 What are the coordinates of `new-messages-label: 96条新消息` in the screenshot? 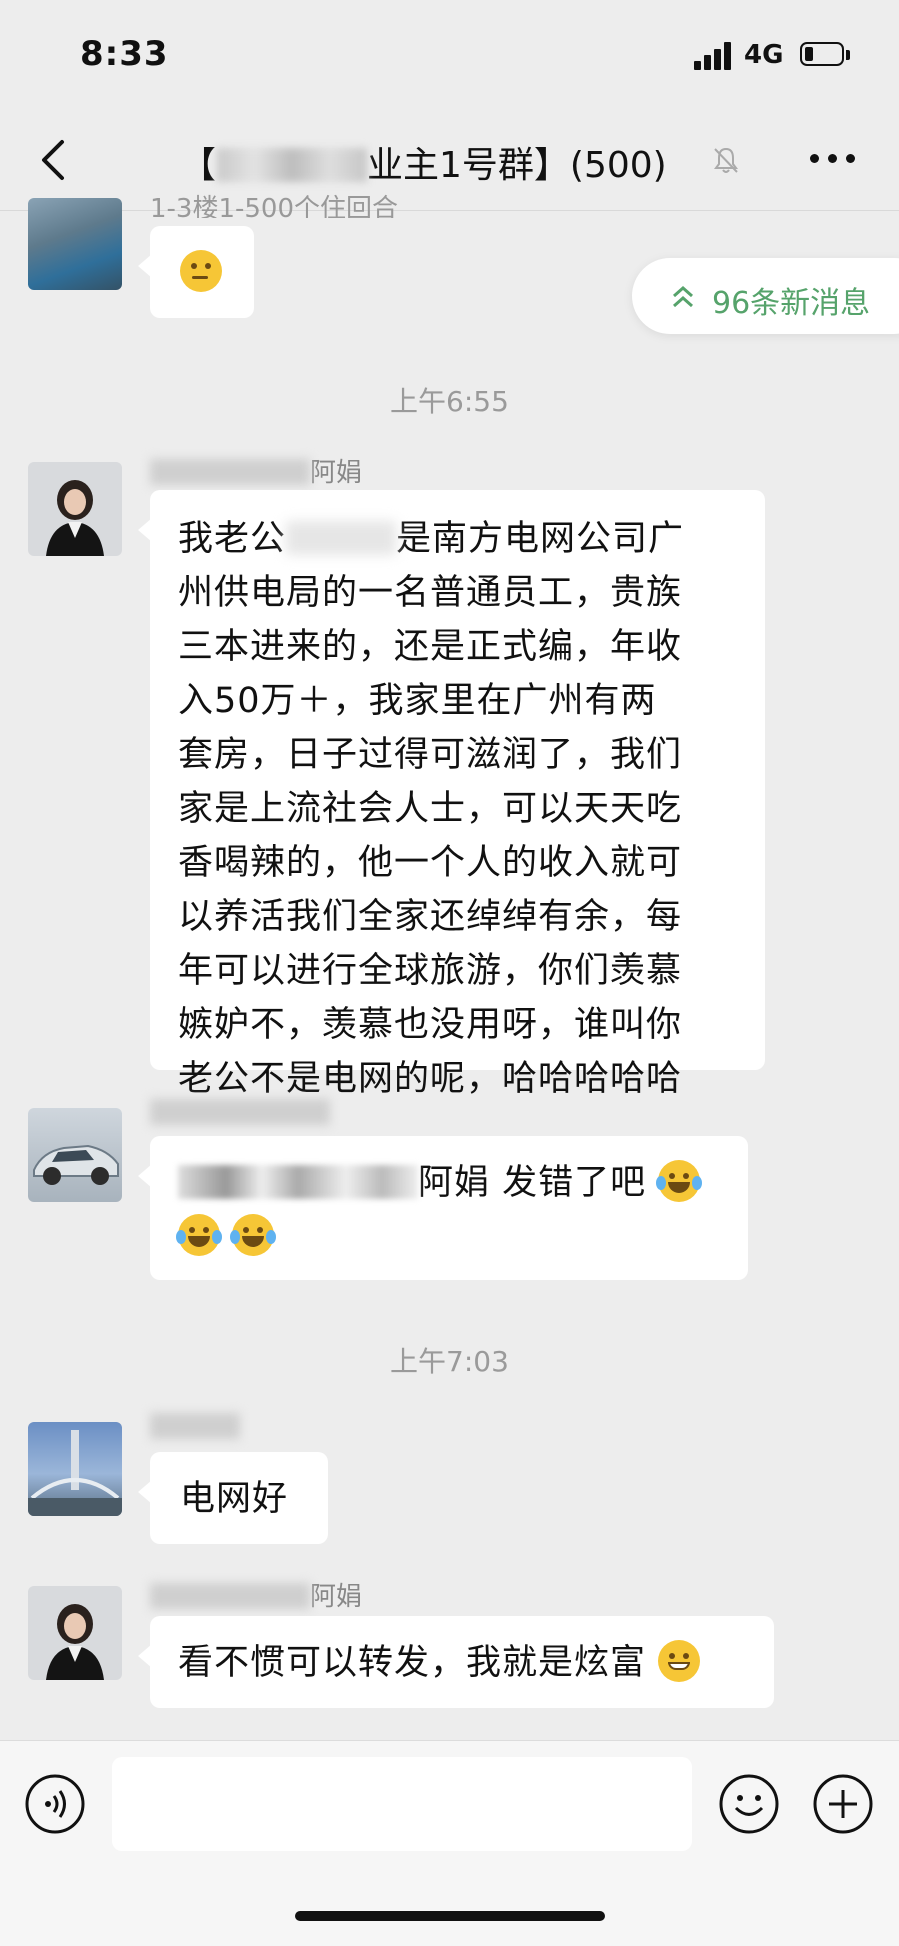 It's located at (791, 303).